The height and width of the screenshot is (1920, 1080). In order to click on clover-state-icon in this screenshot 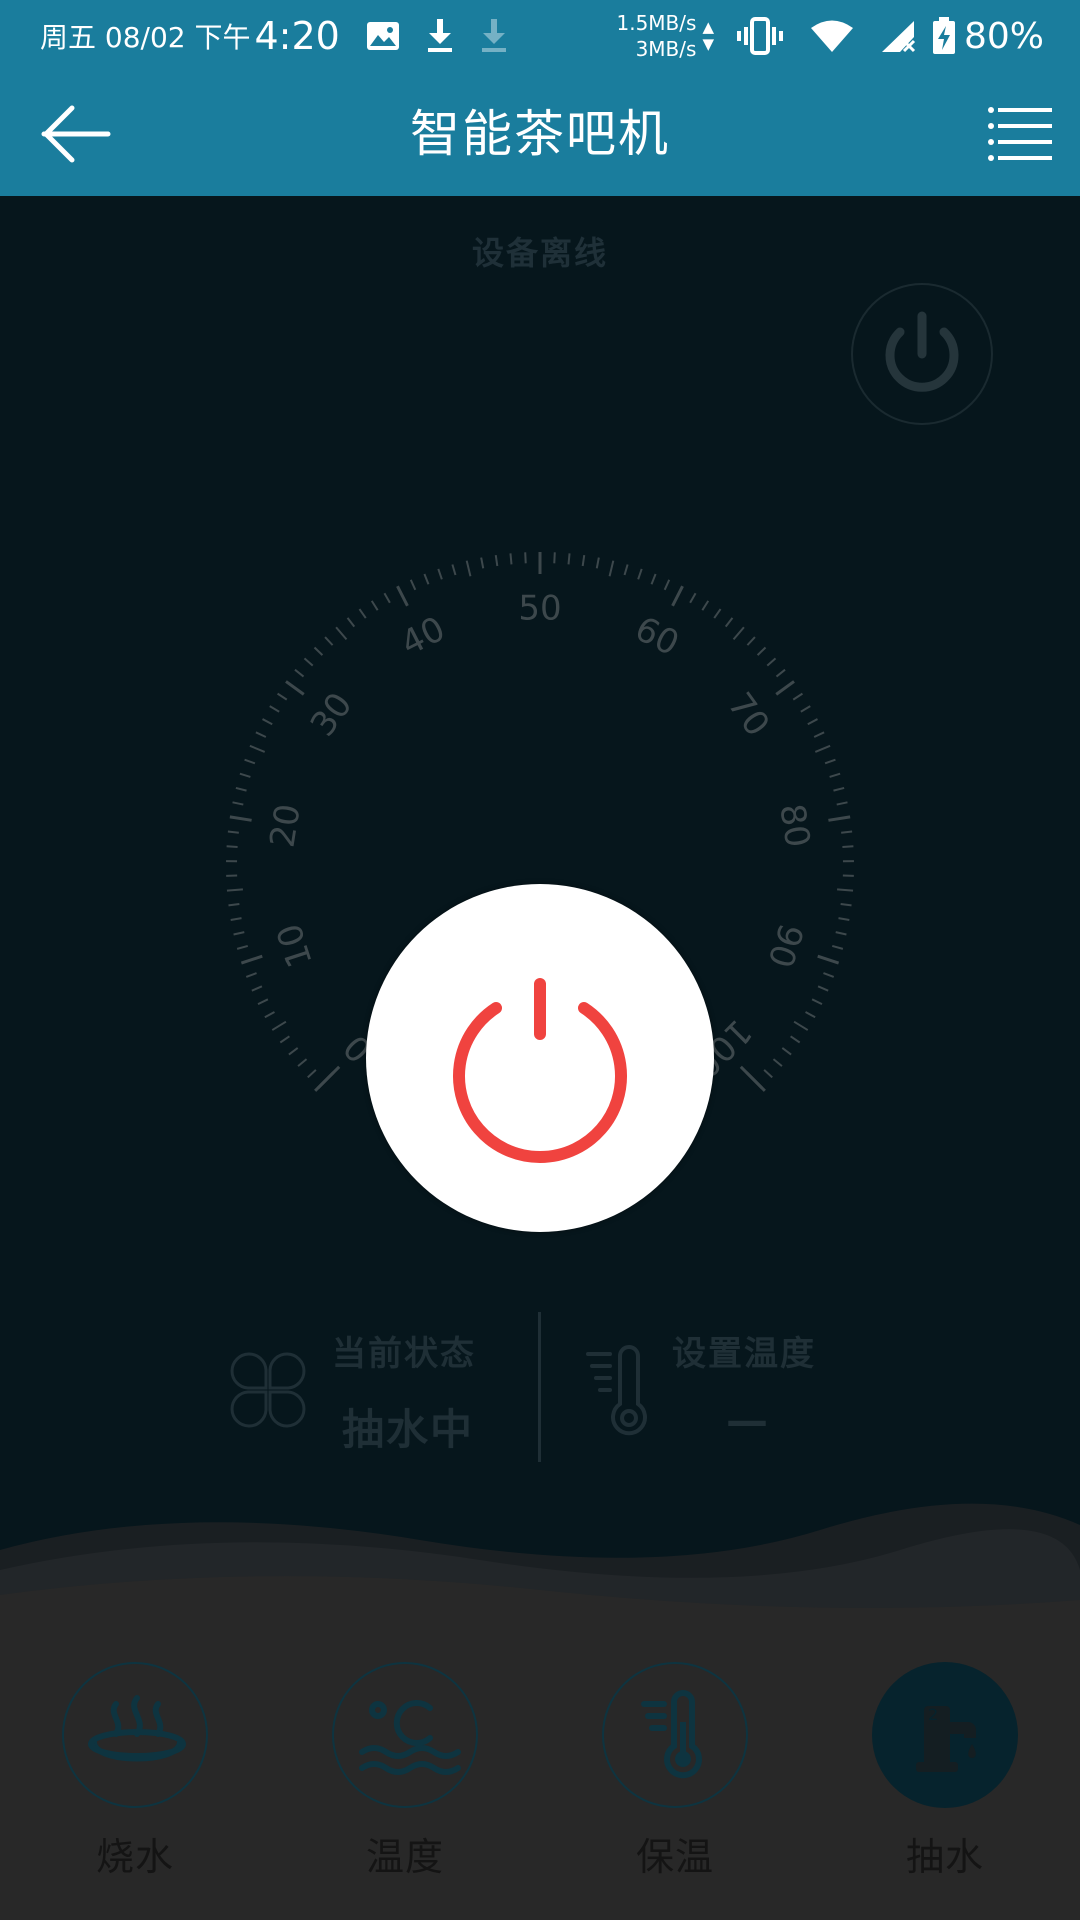, I will do `click(268, 1390)`.